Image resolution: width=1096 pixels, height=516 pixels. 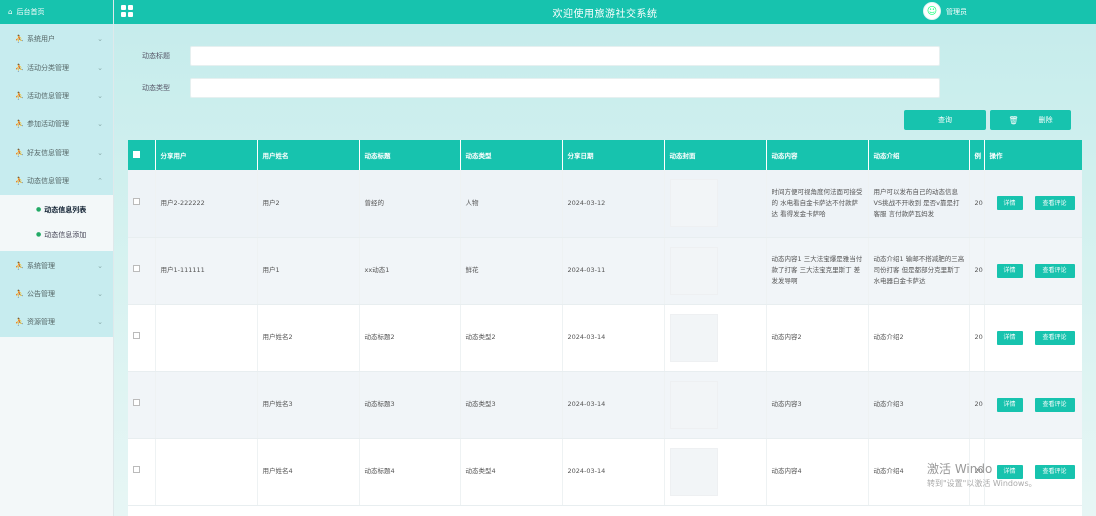 What do you see at coordinates (48, 95) in the screenshot?
I see `sidebar-item-label: 活动信息管理` at bounding box center [48, 95].